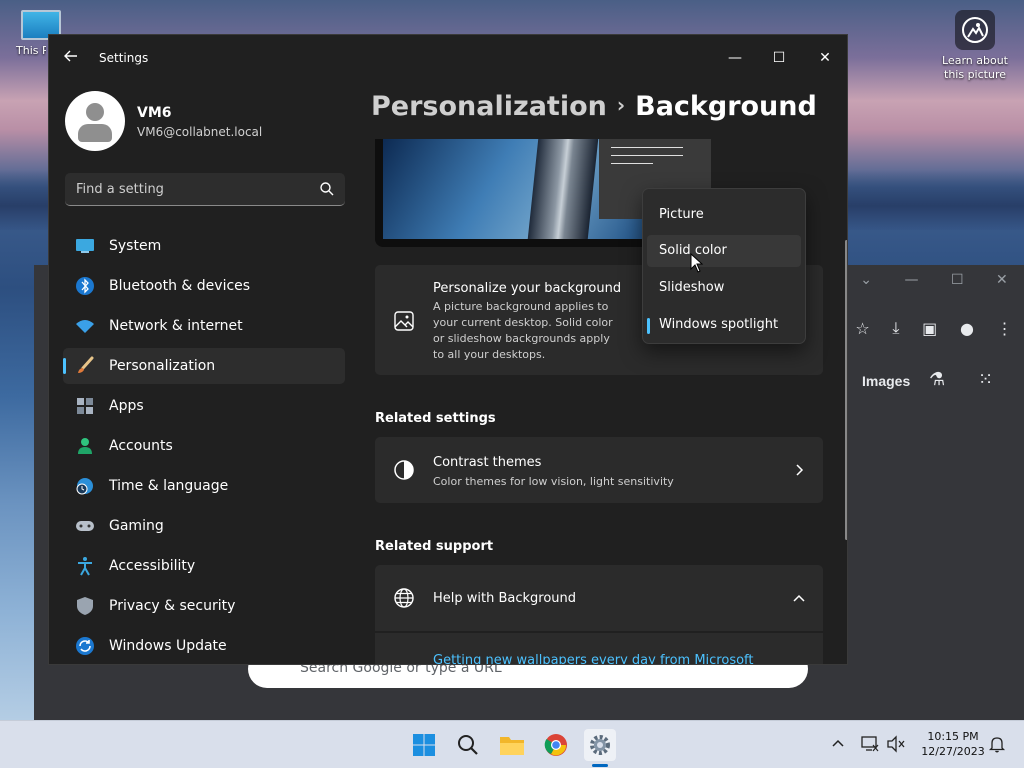  Describe the element at coordinates (896, 744) in the screenshot. I see `volume-muted-icon` at that location.